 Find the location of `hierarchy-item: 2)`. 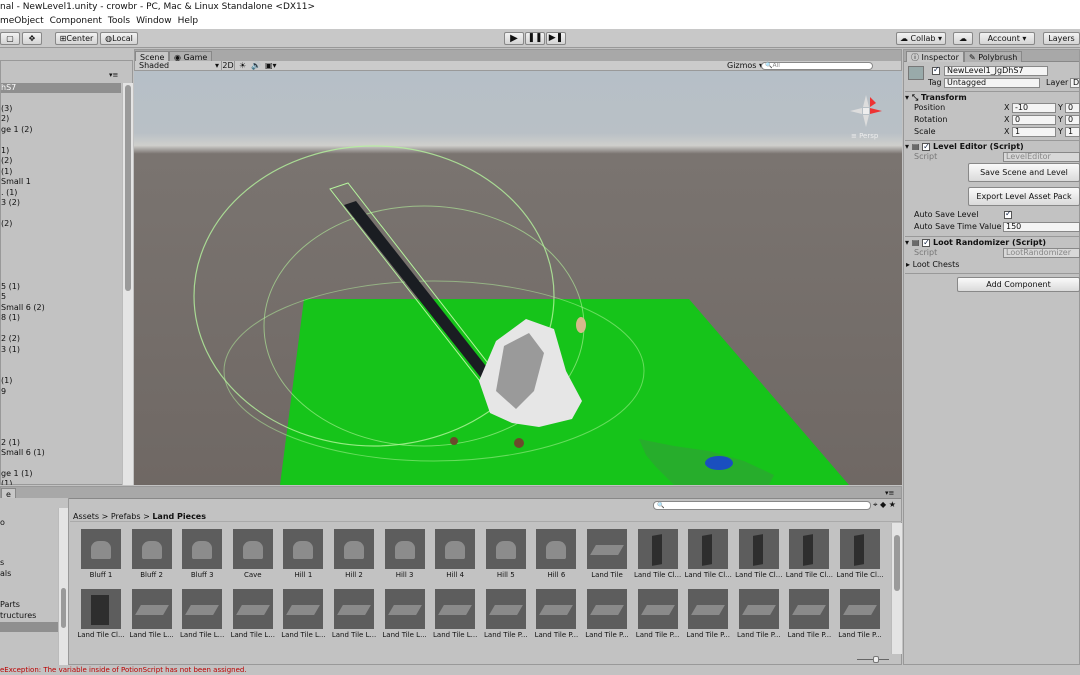

hierarchy-item: 2) is located at coordinates (5, 119).